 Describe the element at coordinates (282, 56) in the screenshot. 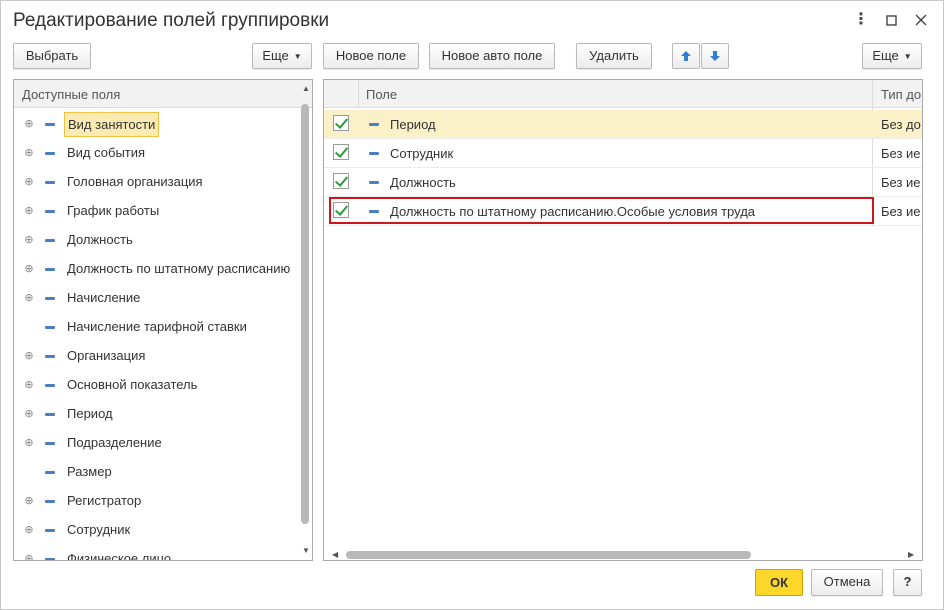

I see `left-more-button: Еще ▼` at that location.